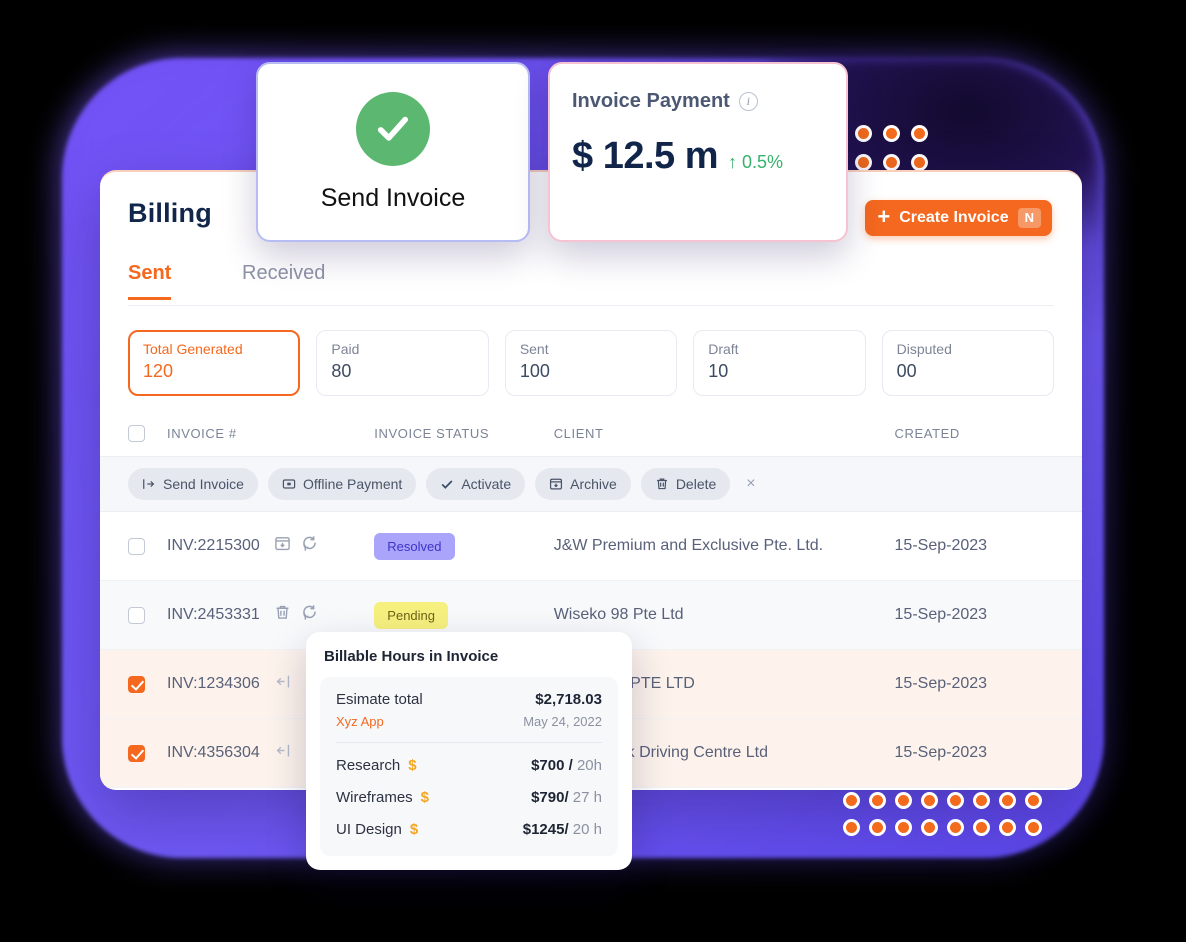 This screenshot has width=1186, height=942. Describe the element at coordinates (374, 797) in the screenshot. I see `line-item-name: Wireframes` at that location.